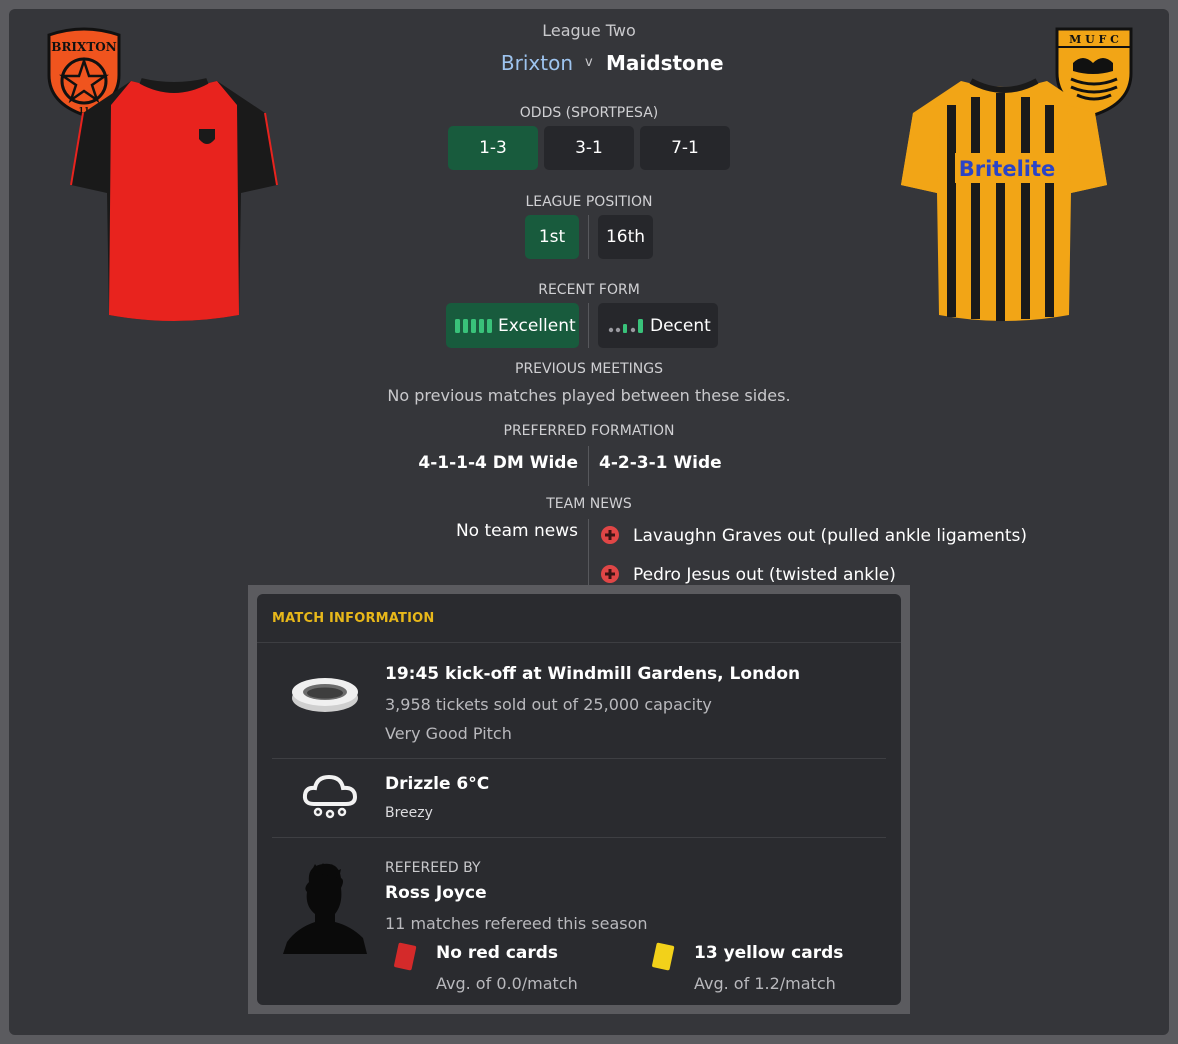 The image size is (1178, 1044). What do you see at coordinates (589, 113) in the screenshot?
I see `odds-header: ODDS (SPORTPESA)` at bounding box center [589, 113].